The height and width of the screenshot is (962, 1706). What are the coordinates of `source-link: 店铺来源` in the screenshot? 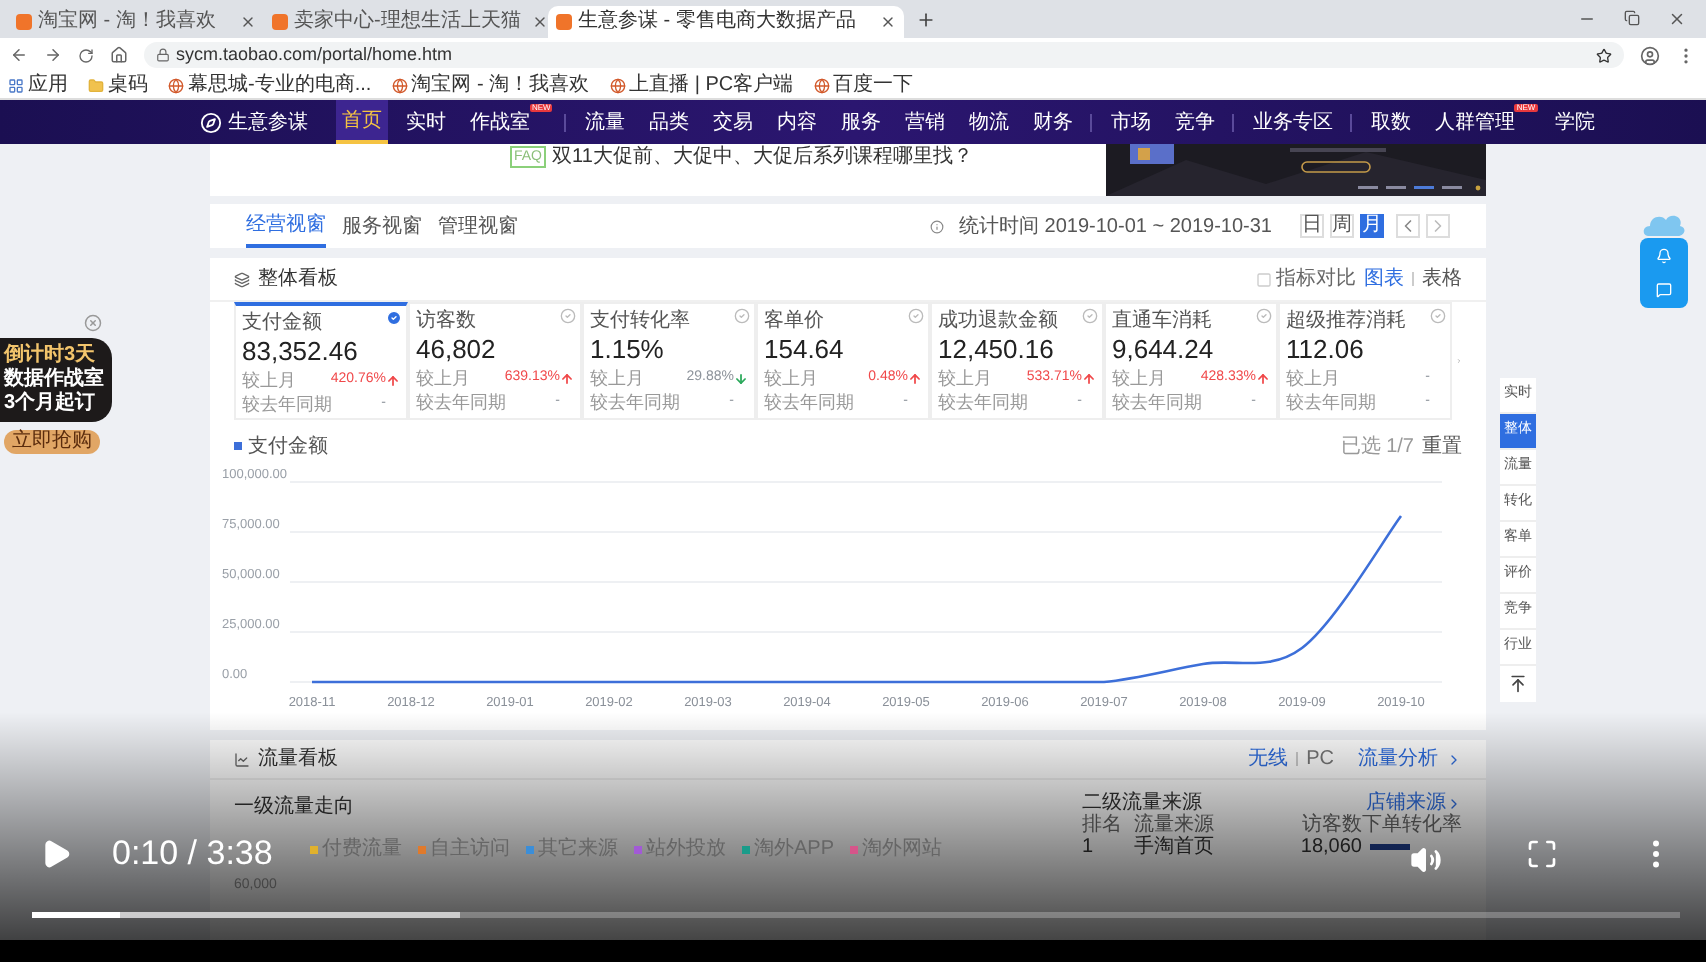 It's located at (1406, 803).